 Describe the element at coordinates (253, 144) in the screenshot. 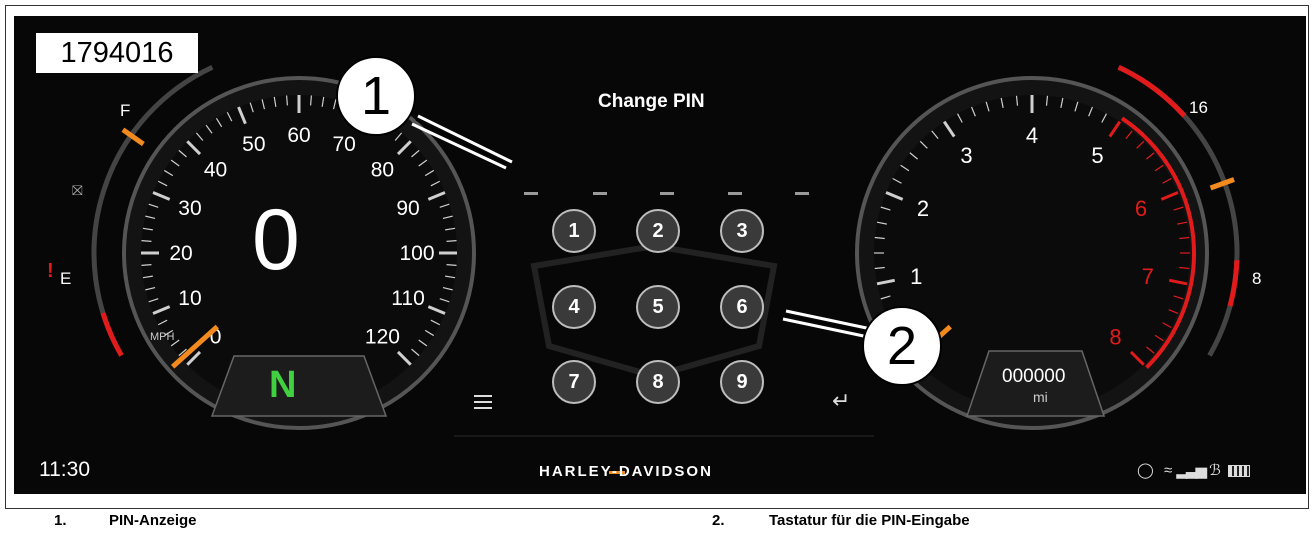

I see `speedometer-tick-label: 50` at that location.